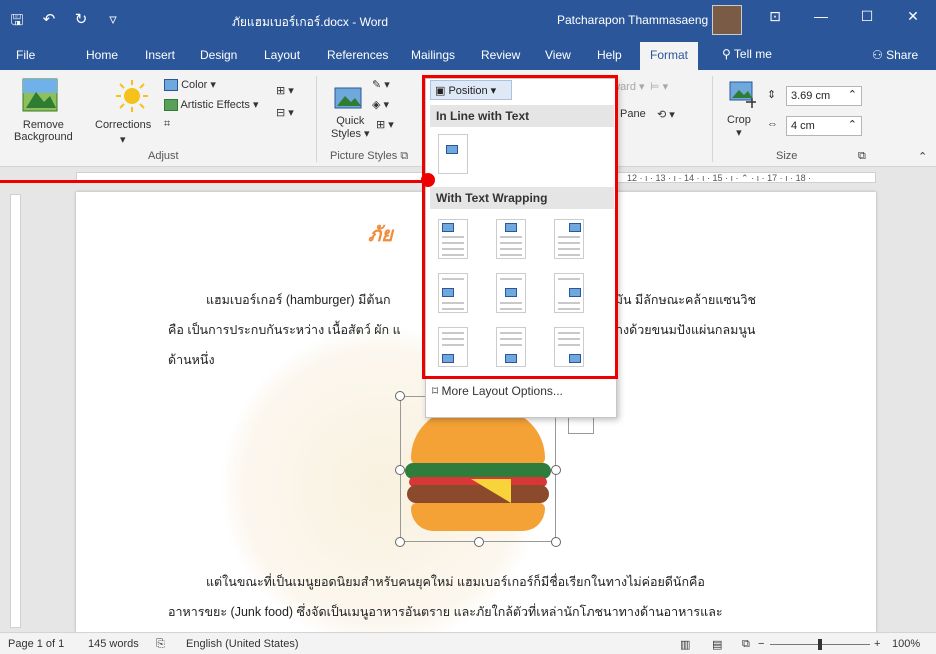  Describe the element at coordinates (428, 180) in the screenshot. I see `callout-dot` at that location.